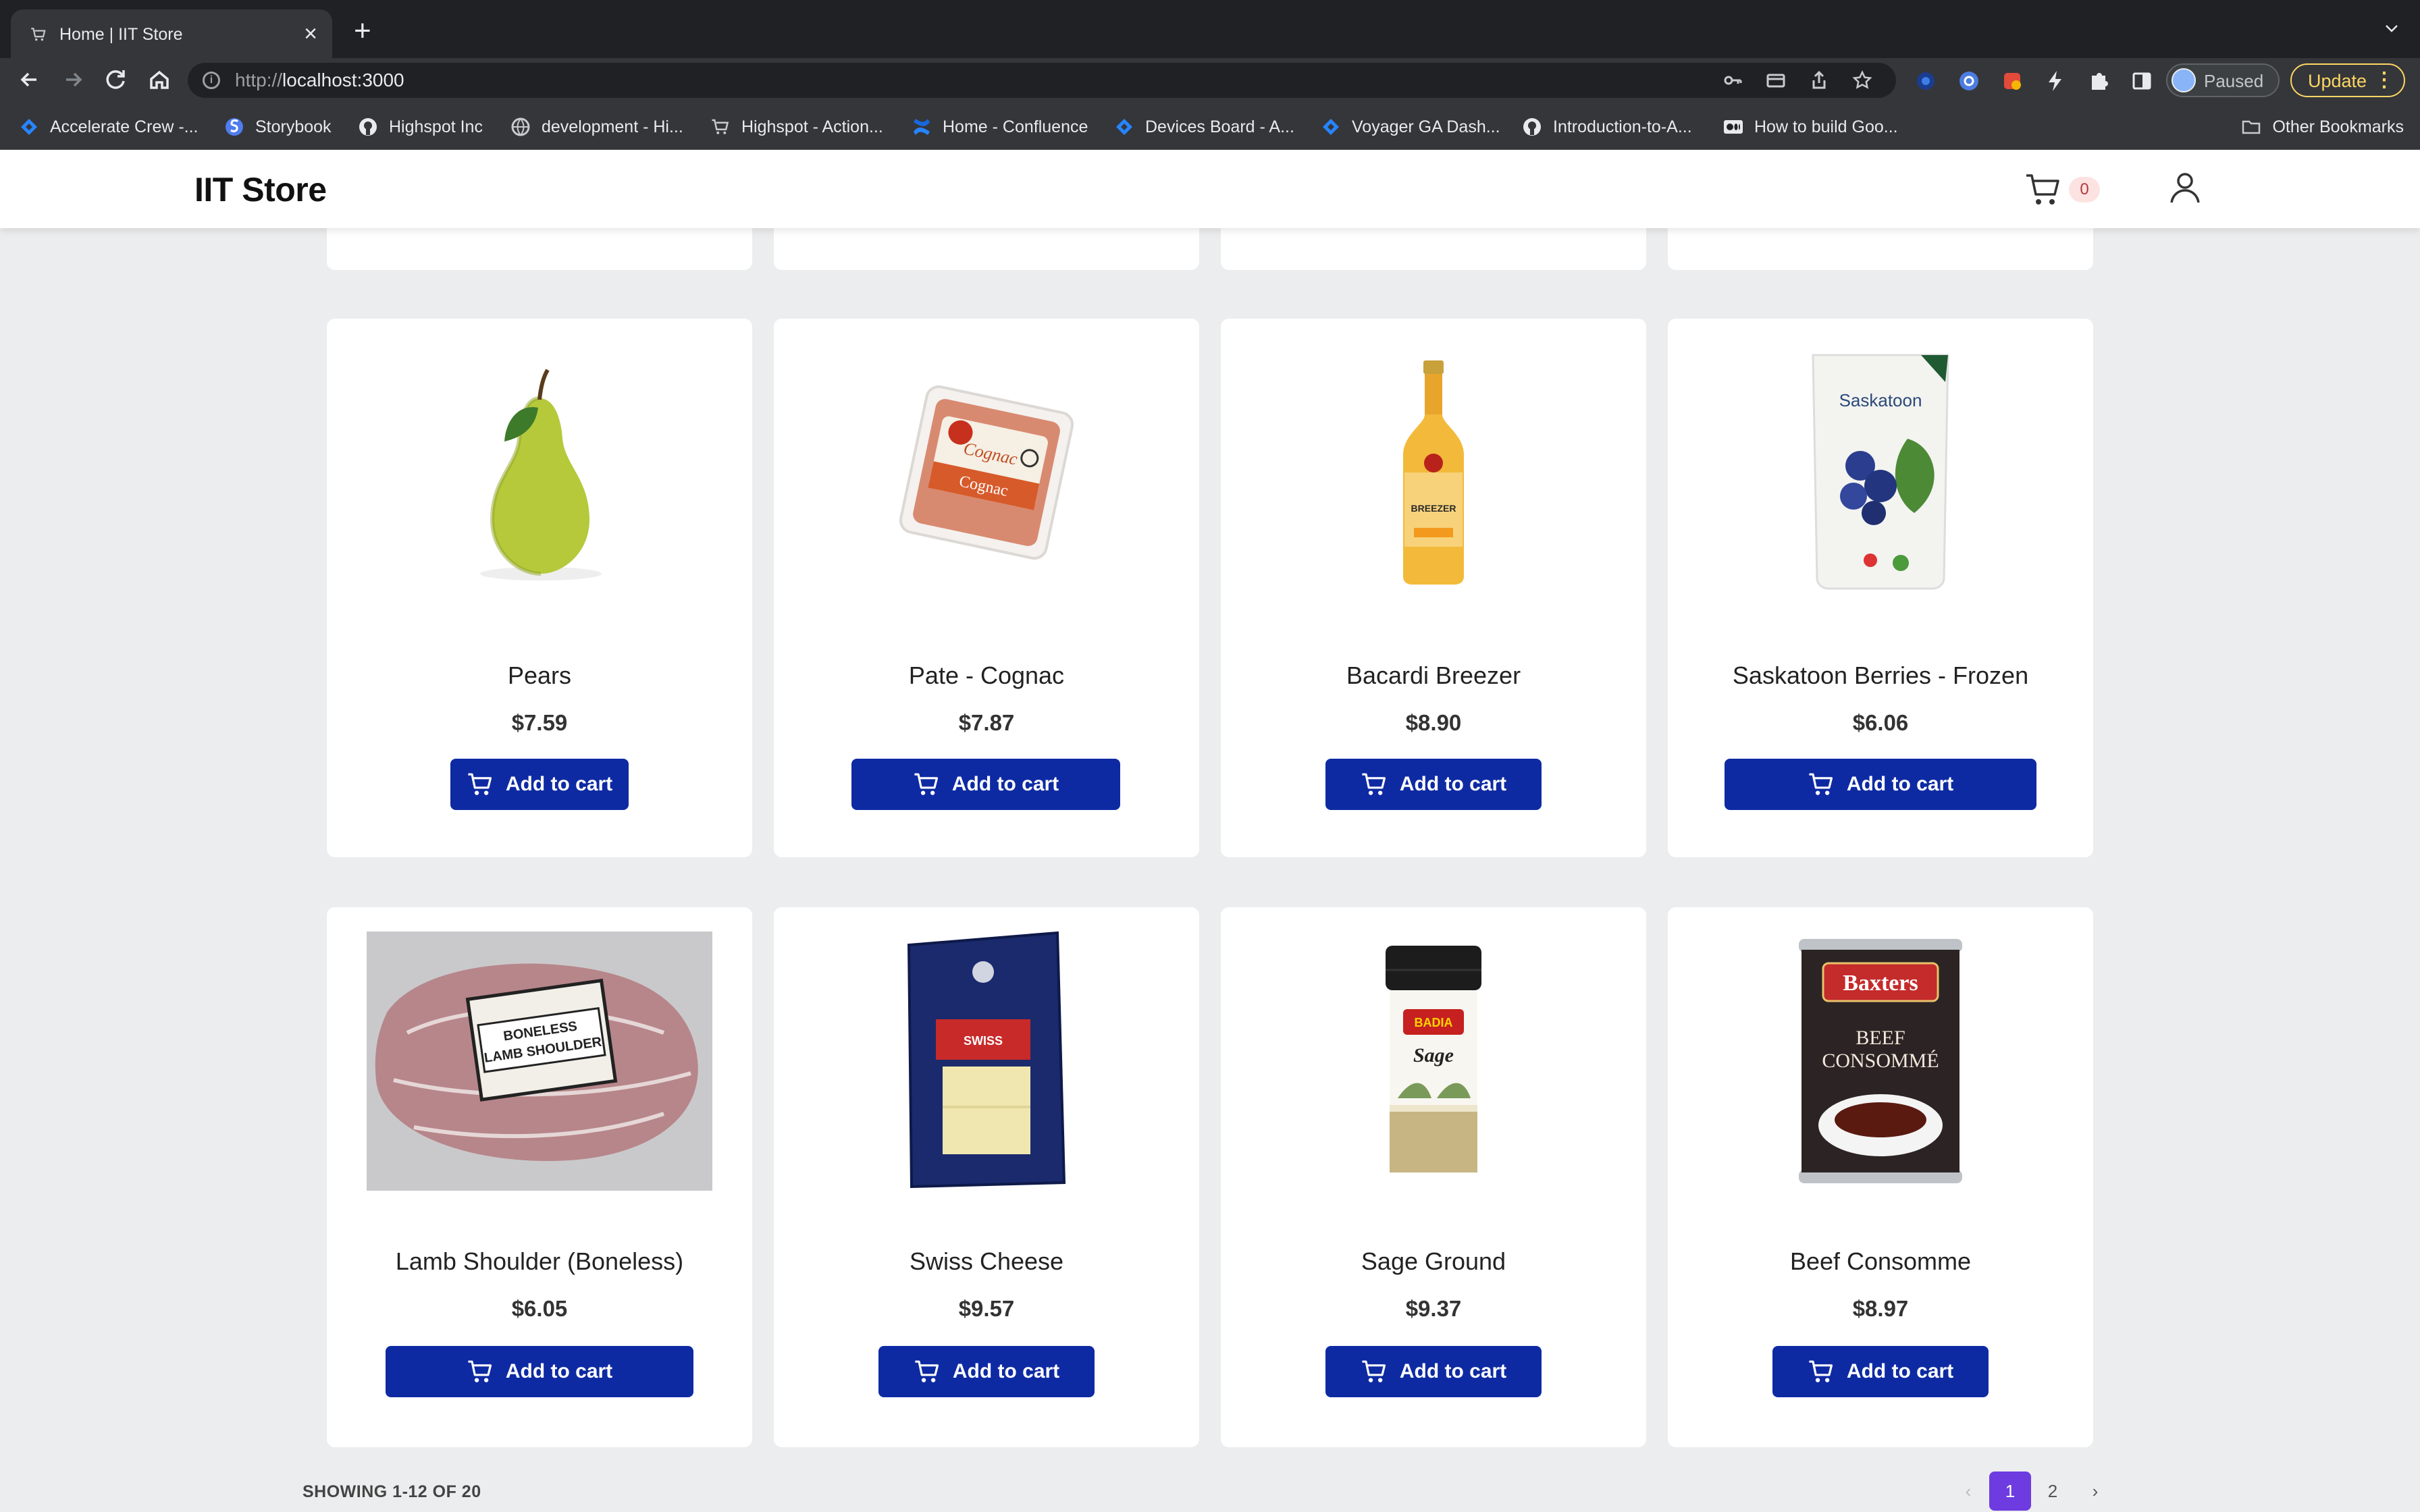  I want to click on share-icon, so click(1819, 80).